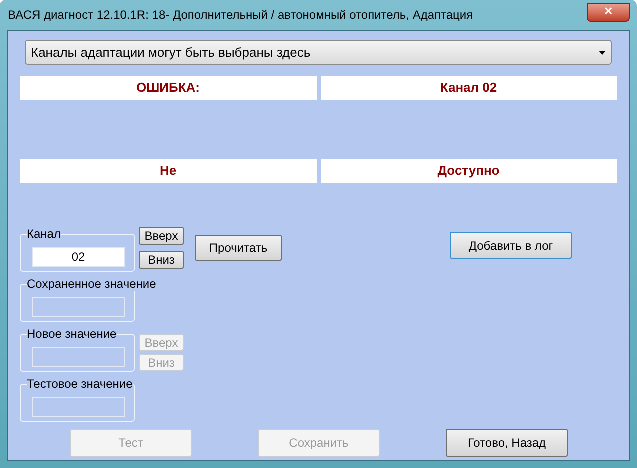  Describe the element at coordinates (468, 88) in the screenshot. I see `status-field: Канал 02` at that location.